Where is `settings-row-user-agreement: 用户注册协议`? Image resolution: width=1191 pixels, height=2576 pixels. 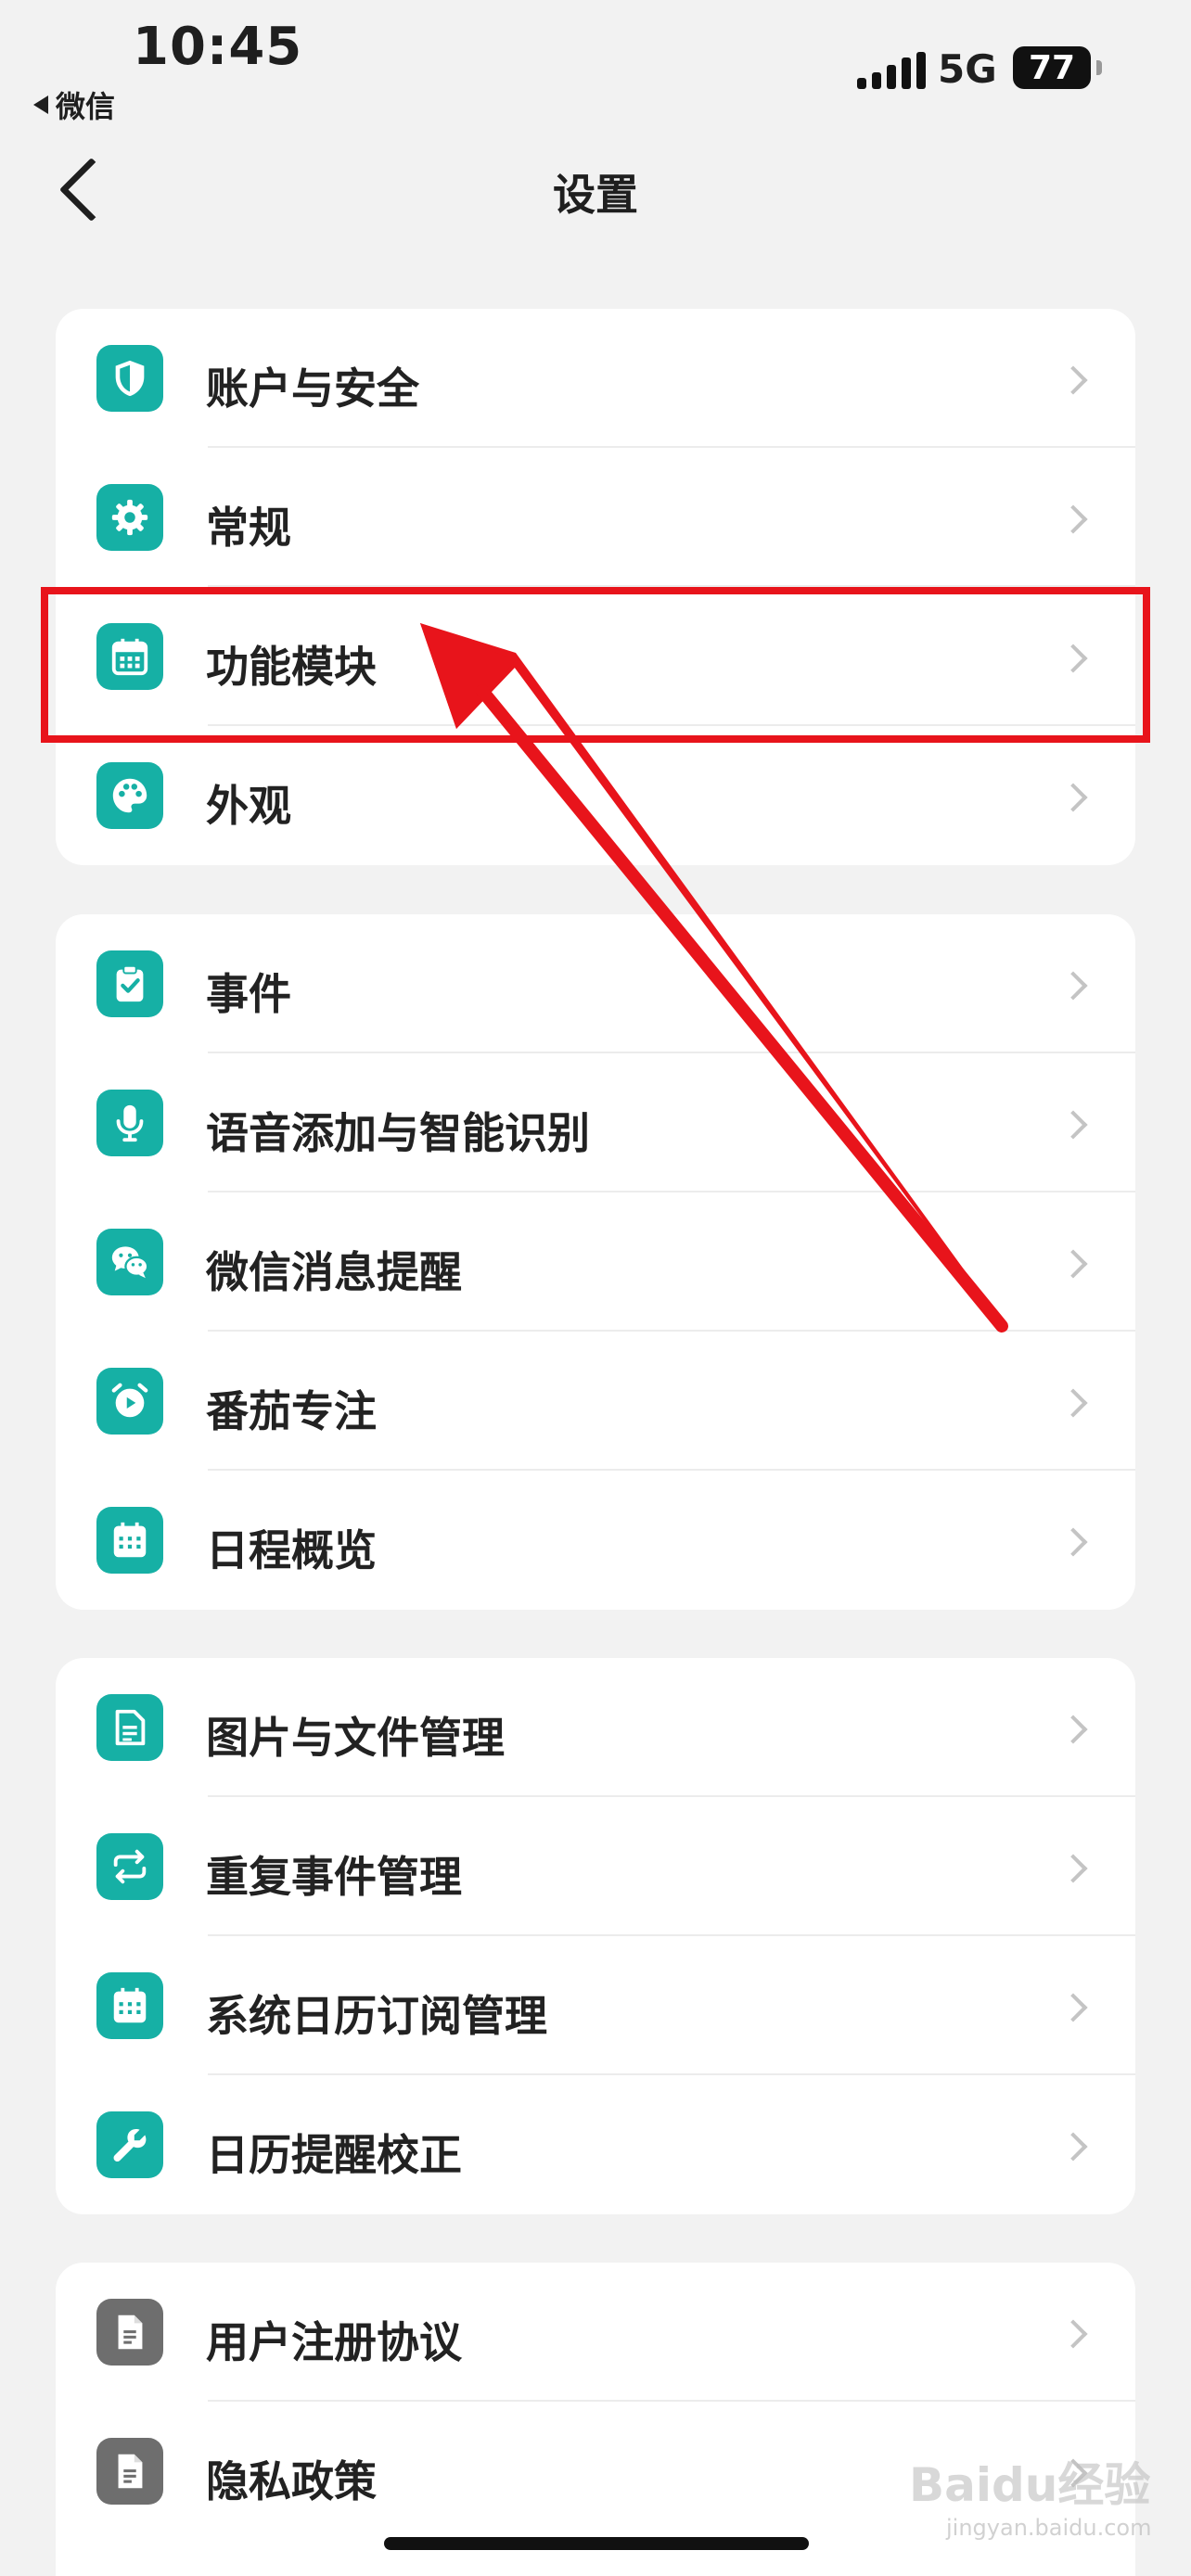
settings-row-user-agreement: 用户注册协议 is located at coordinates (595, 2332).